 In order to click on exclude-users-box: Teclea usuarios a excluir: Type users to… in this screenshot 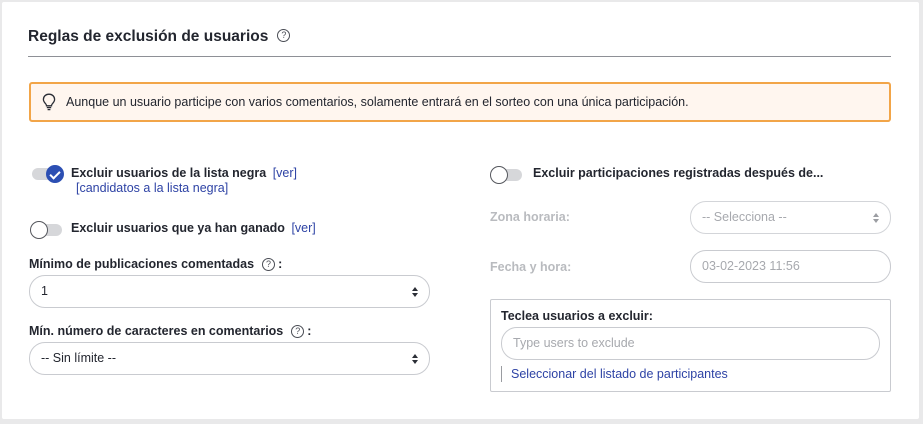, I will do `click(690, 345)`.